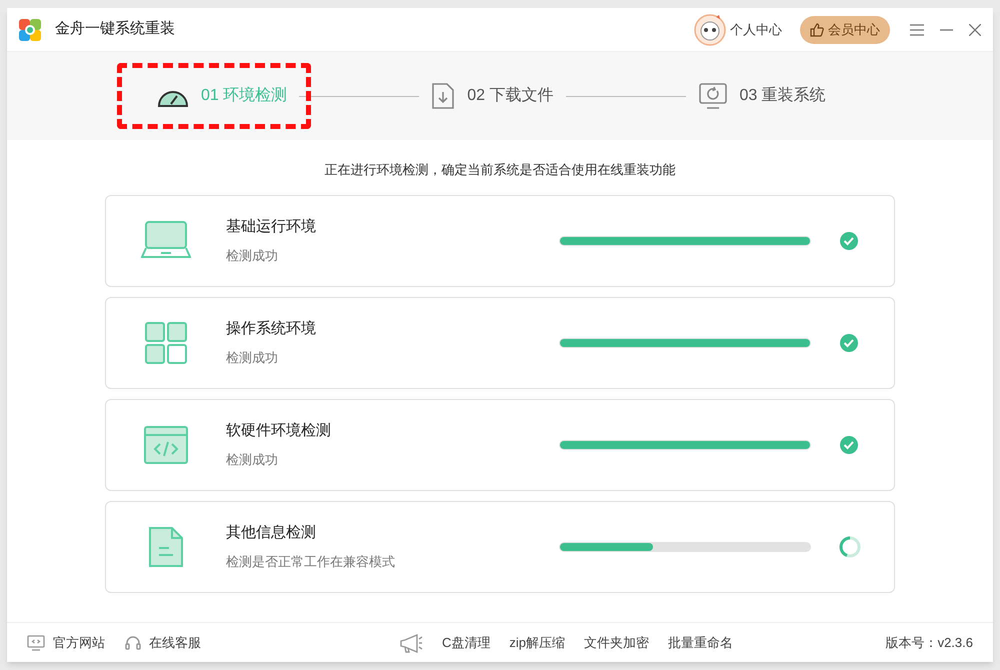 This screenshot has height=670, width=1000. Describe the element at coordinates (617, 642) in the screenshot. I see `tool-link: 文件夹加密` at that location.